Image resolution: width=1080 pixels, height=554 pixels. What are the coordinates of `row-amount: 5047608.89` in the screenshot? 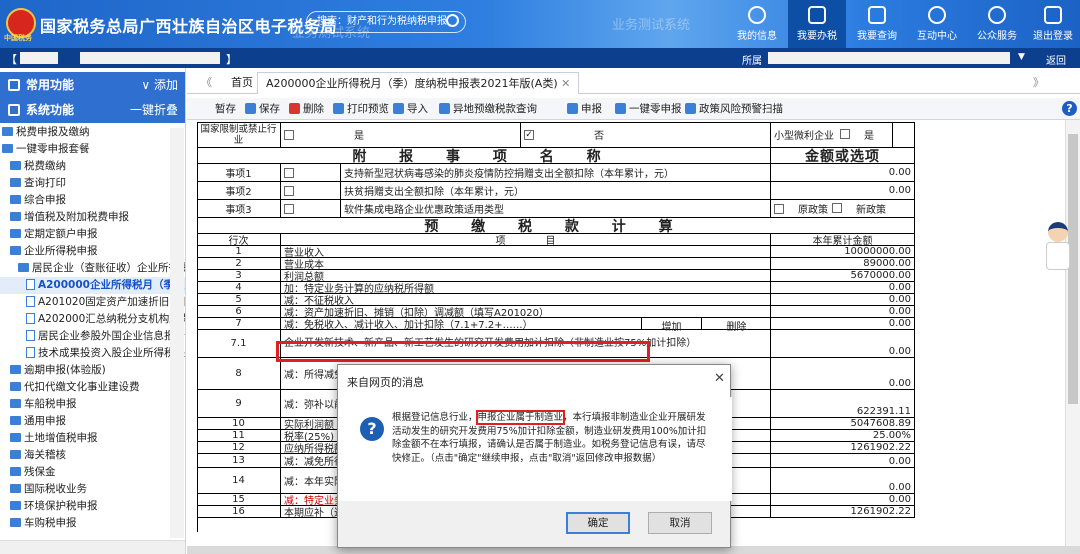 It's located at (843, 423).